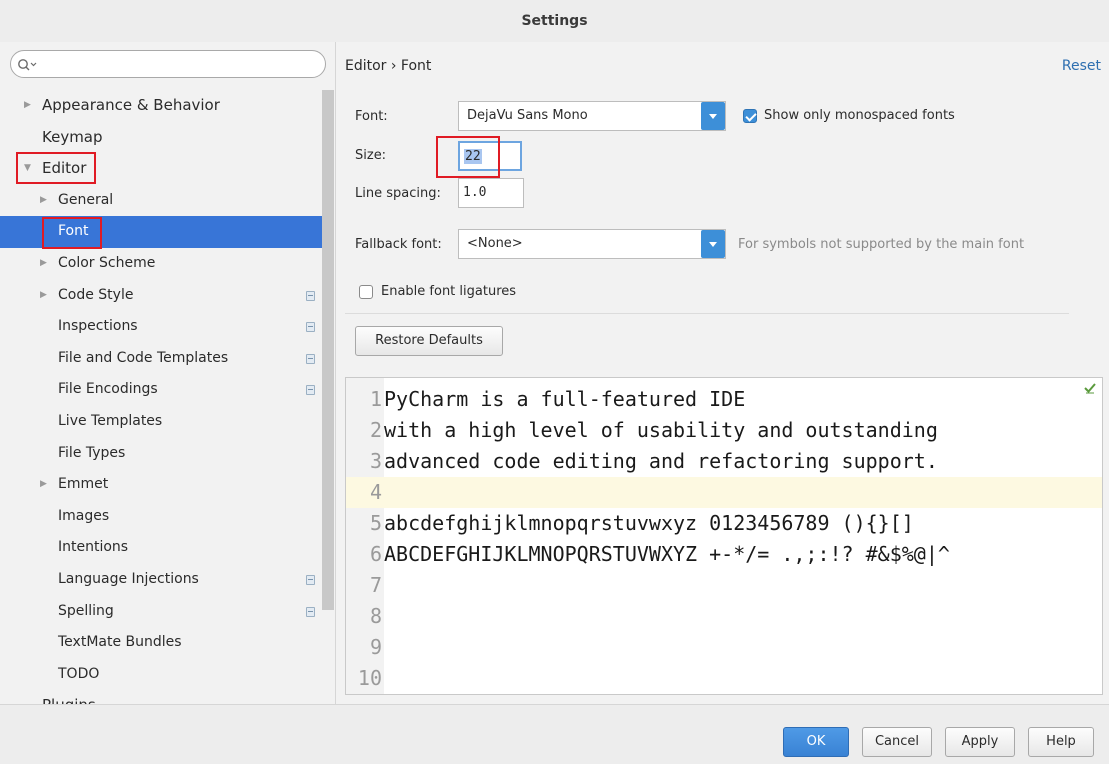  I want to click on divider, so click(707, 313).